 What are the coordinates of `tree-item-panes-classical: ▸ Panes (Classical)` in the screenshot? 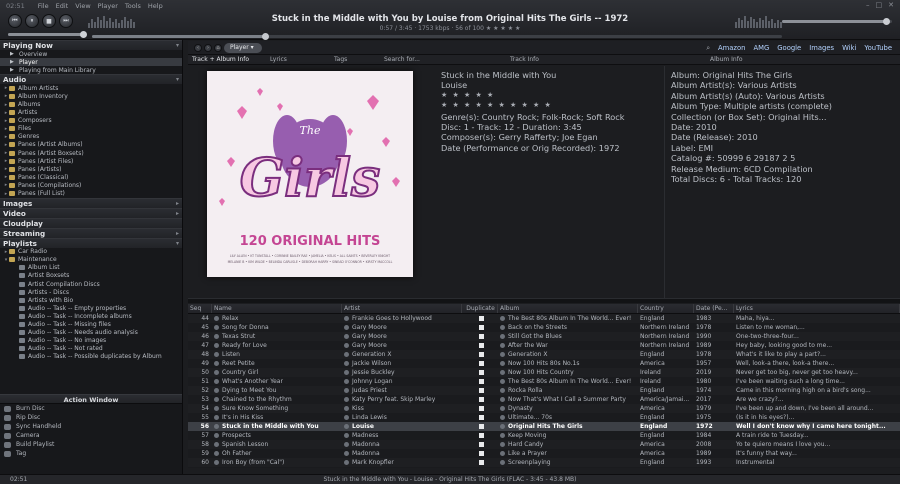 It's located at (91, 177).